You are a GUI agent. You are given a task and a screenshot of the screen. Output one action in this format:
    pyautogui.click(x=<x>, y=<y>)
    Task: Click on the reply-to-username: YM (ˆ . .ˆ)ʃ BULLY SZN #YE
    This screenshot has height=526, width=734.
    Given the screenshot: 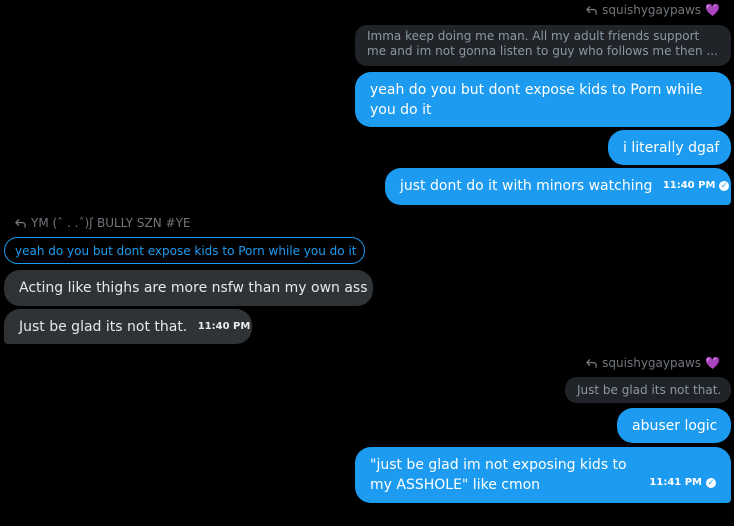 What is the action you would take?
    pyautogui.click(x=111, y=223)
    